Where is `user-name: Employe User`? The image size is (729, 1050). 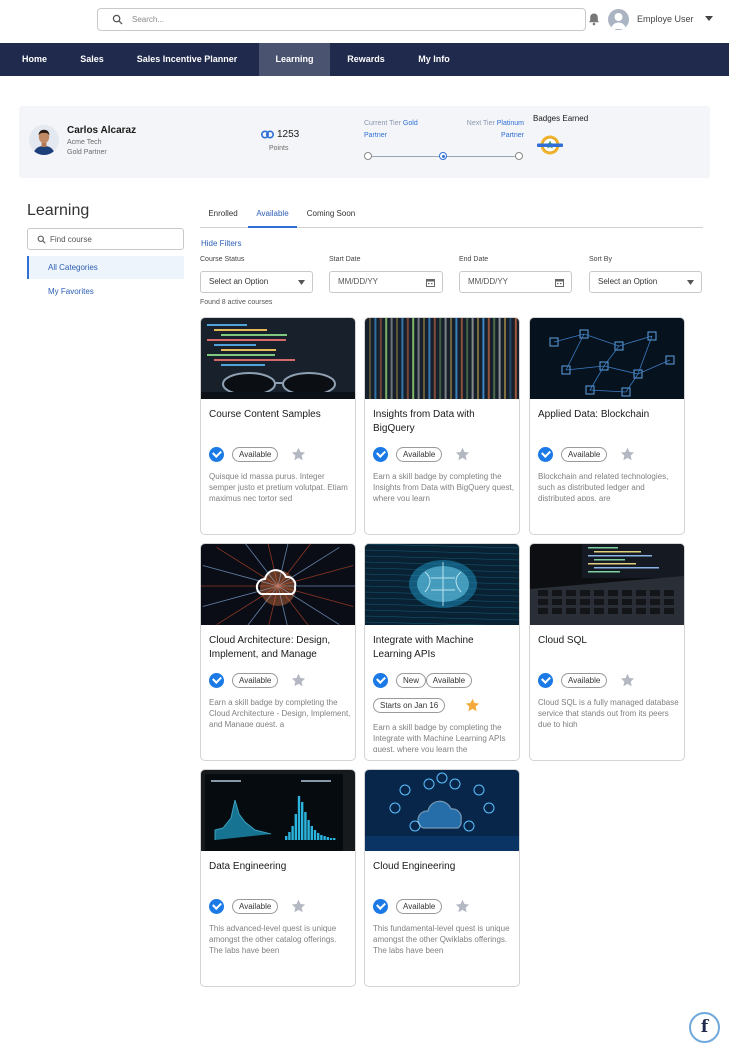 user-name: Employe User is located at coordinates (665, 19).